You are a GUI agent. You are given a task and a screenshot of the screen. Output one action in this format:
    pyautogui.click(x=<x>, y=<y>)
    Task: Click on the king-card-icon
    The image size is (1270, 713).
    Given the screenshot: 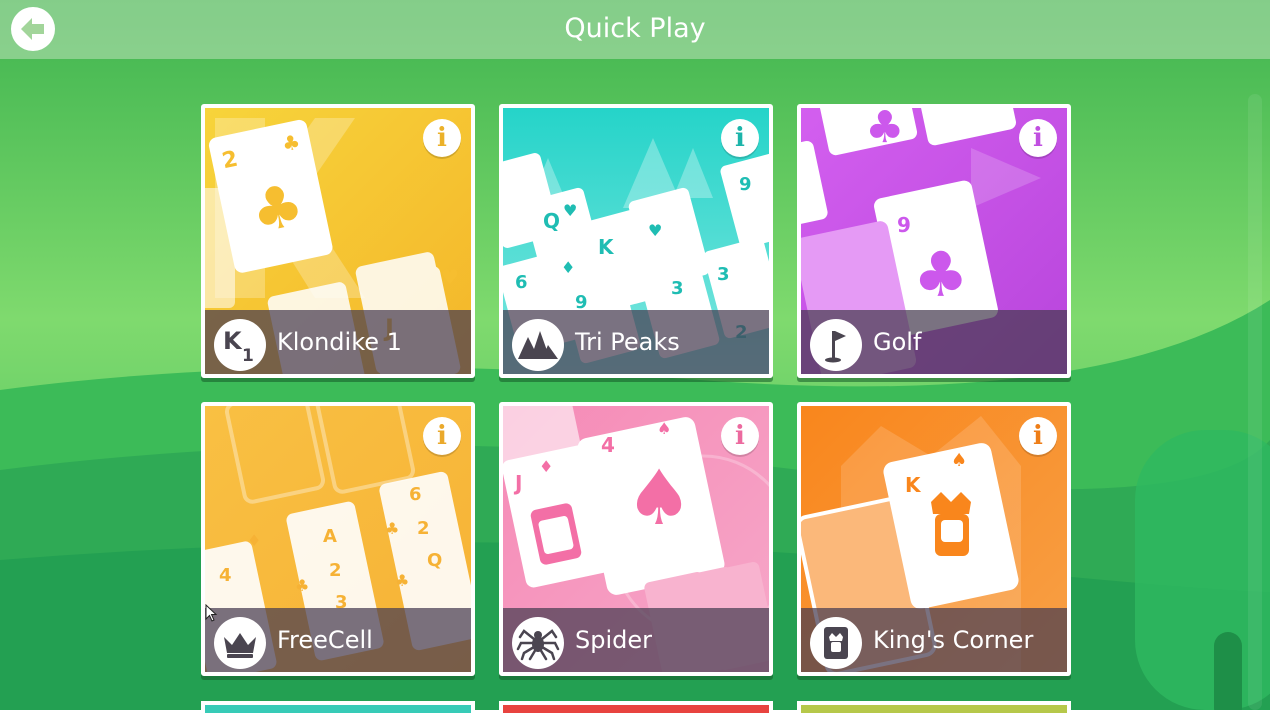 What is the action you would take?
    pyautogui.click(x=836, y=643)
    